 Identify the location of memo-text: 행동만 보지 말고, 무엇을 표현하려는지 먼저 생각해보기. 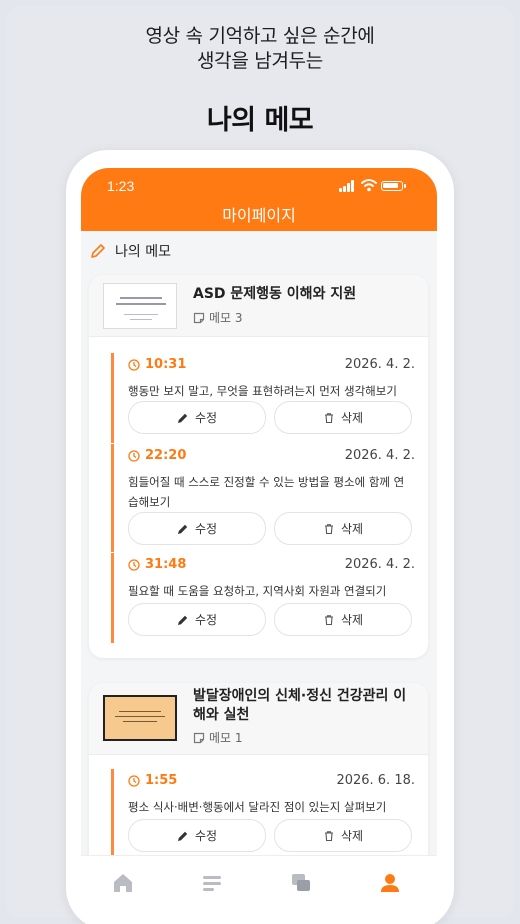
(262, 391).